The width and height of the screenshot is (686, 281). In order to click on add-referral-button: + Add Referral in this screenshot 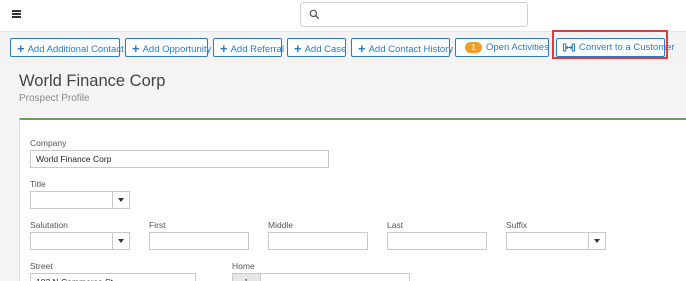, I will do `click(248, 47)`.